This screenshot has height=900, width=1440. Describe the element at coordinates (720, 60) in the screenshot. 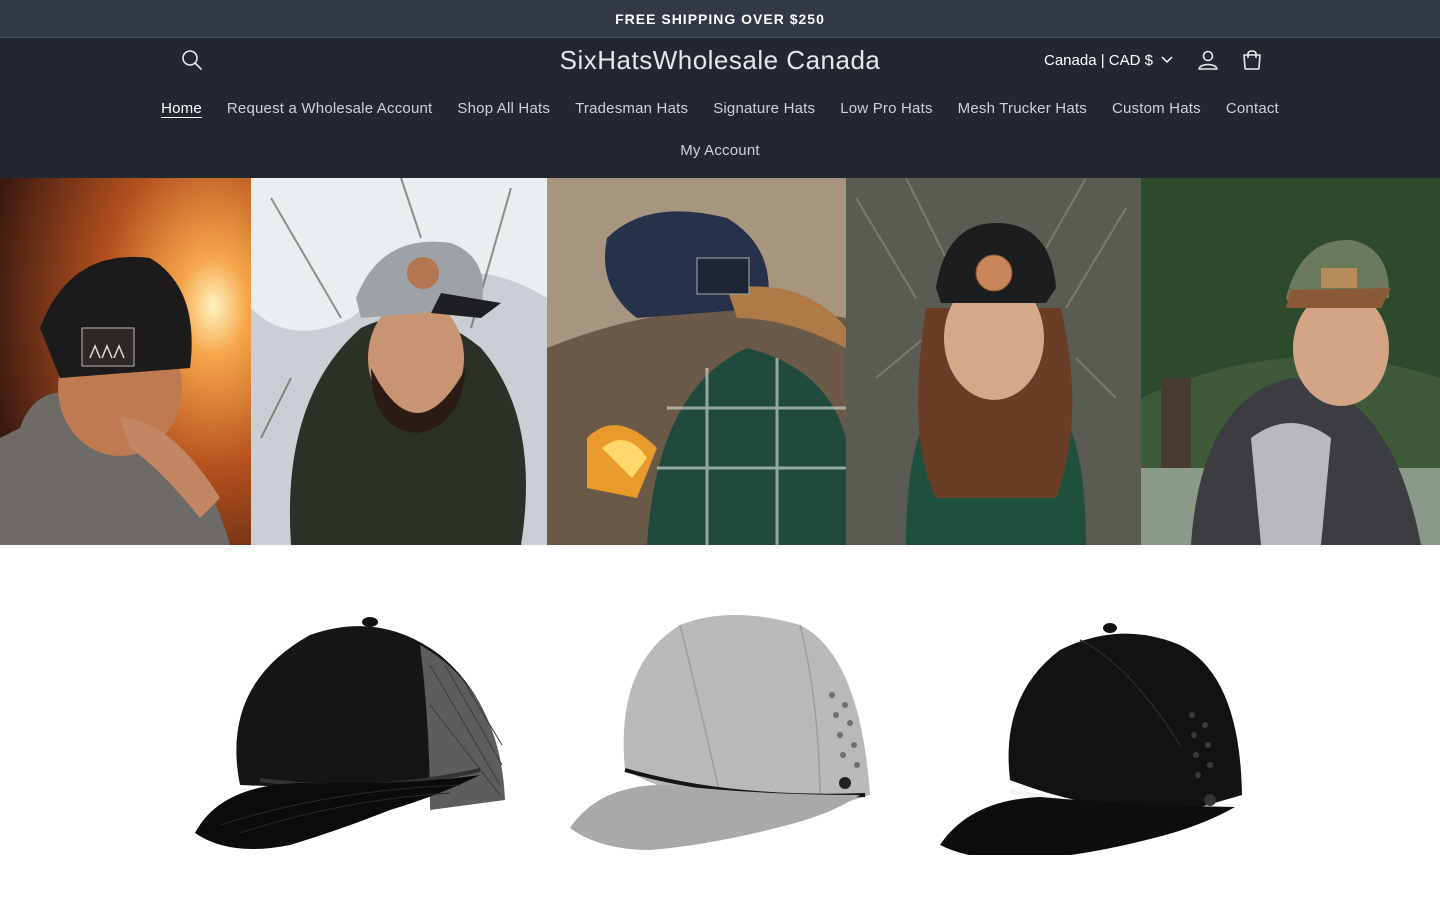

I see `site-title: SixHatsWholesale Canada` at that location.